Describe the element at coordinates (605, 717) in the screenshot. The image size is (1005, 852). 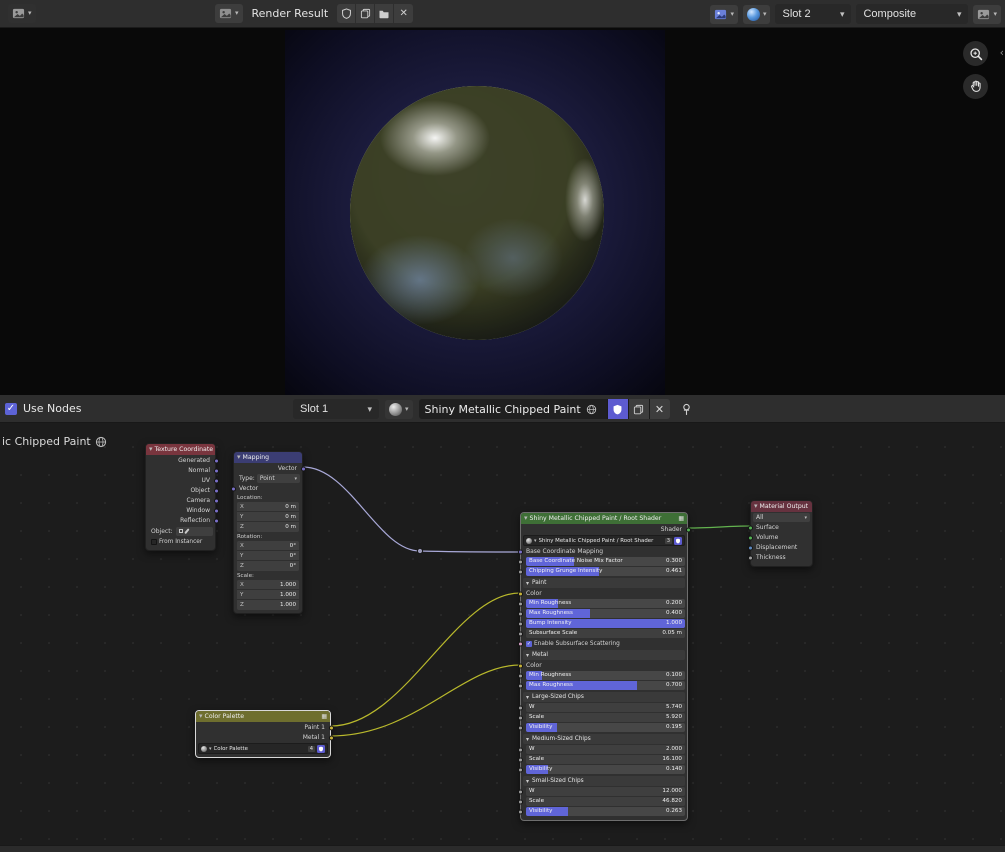
I see `field: Scale 5.920` at that location.